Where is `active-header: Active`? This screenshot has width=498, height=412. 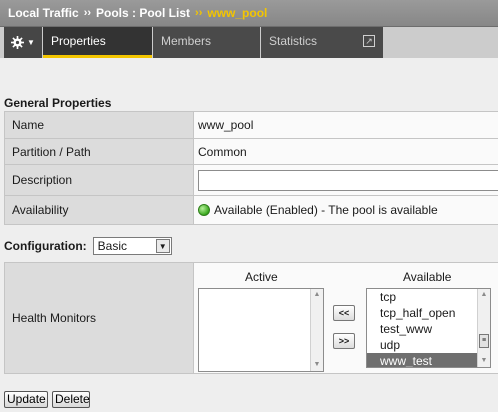
active-header: Active is located at coordinates (261, 277).